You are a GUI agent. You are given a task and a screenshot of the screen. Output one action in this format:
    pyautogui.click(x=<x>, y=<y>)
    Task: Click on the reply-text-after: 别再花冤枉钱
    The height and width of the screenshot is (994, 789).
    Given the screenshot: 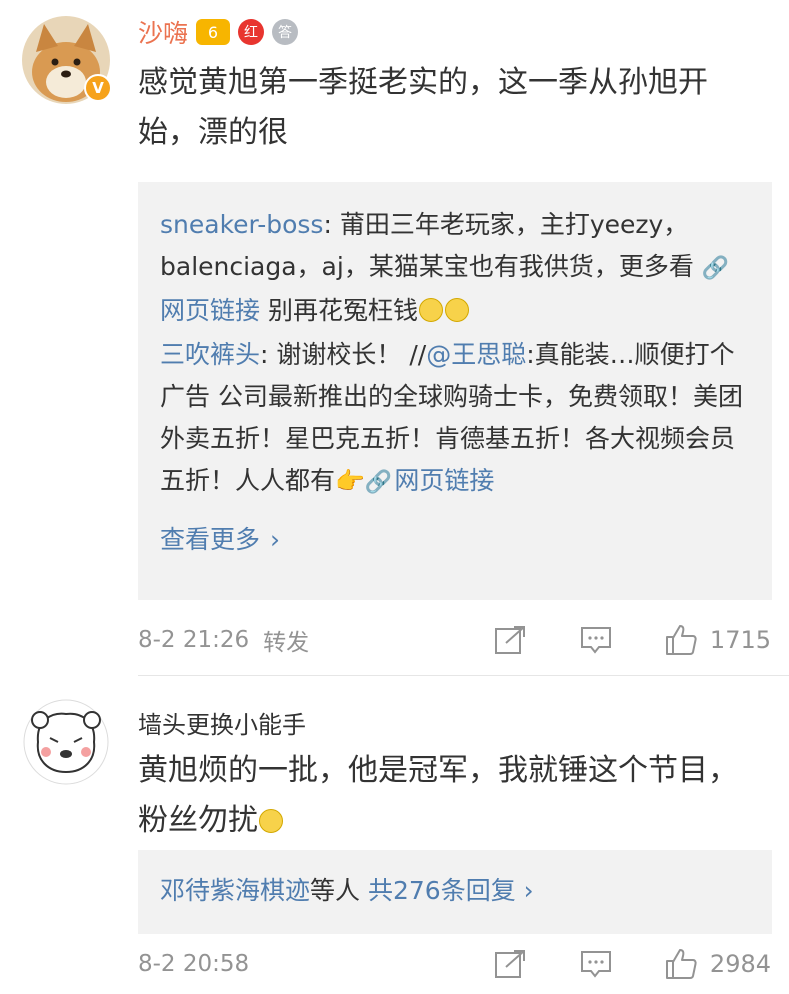 What is the action you would take?
    pyautogui.click(x=339, y=310)
    